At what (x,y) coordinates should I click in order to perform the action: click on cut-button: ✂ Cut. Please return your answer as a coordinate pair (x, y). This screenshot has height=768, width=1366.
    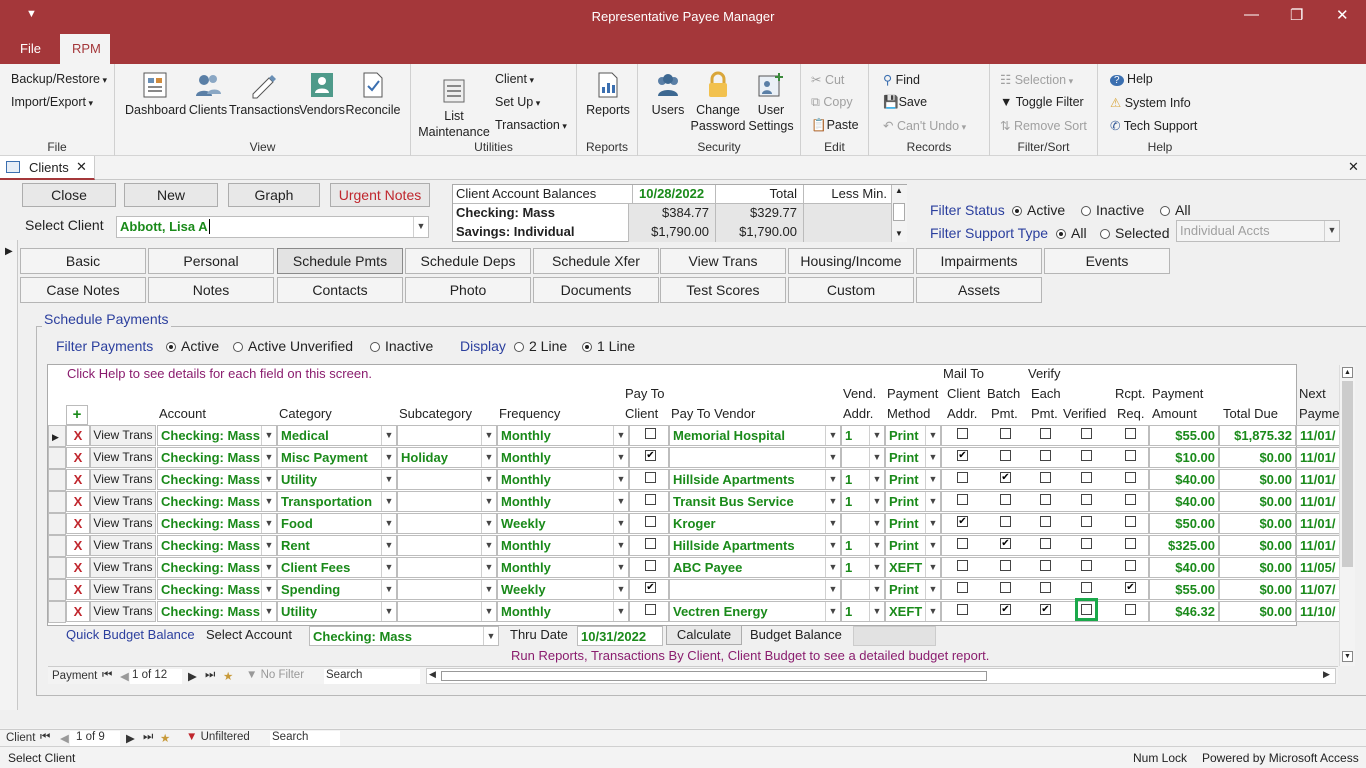
    Looking at the image, I should click on (827, 79).